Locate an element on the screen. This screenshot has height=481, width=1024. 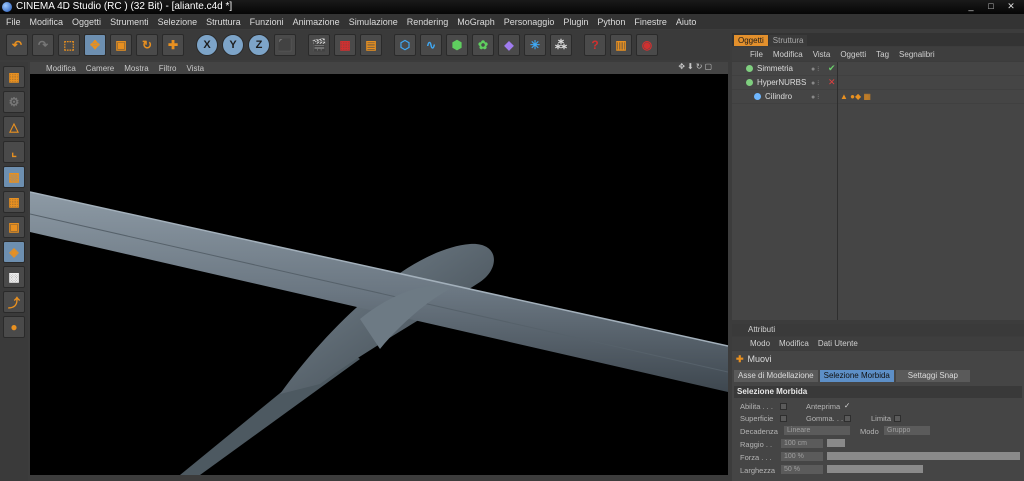
uv-mode-icon: ▣ is located at coordinates (14, 227).